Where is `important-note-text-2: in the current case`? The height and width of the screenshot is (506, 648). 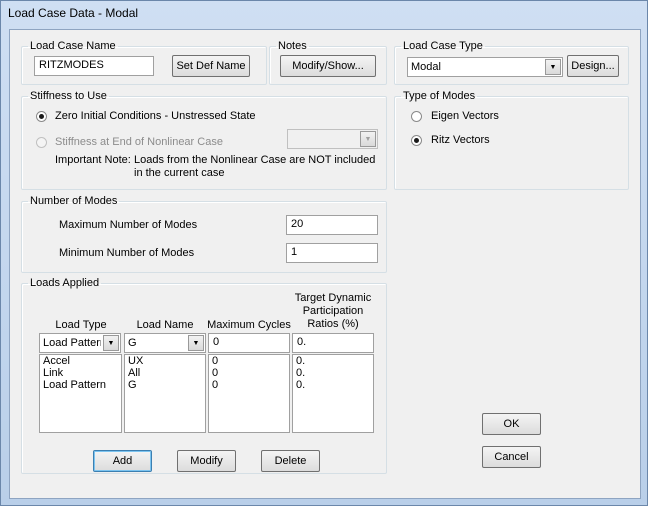 important-note-text-2: in the current case is located at coordinates (179, 173).